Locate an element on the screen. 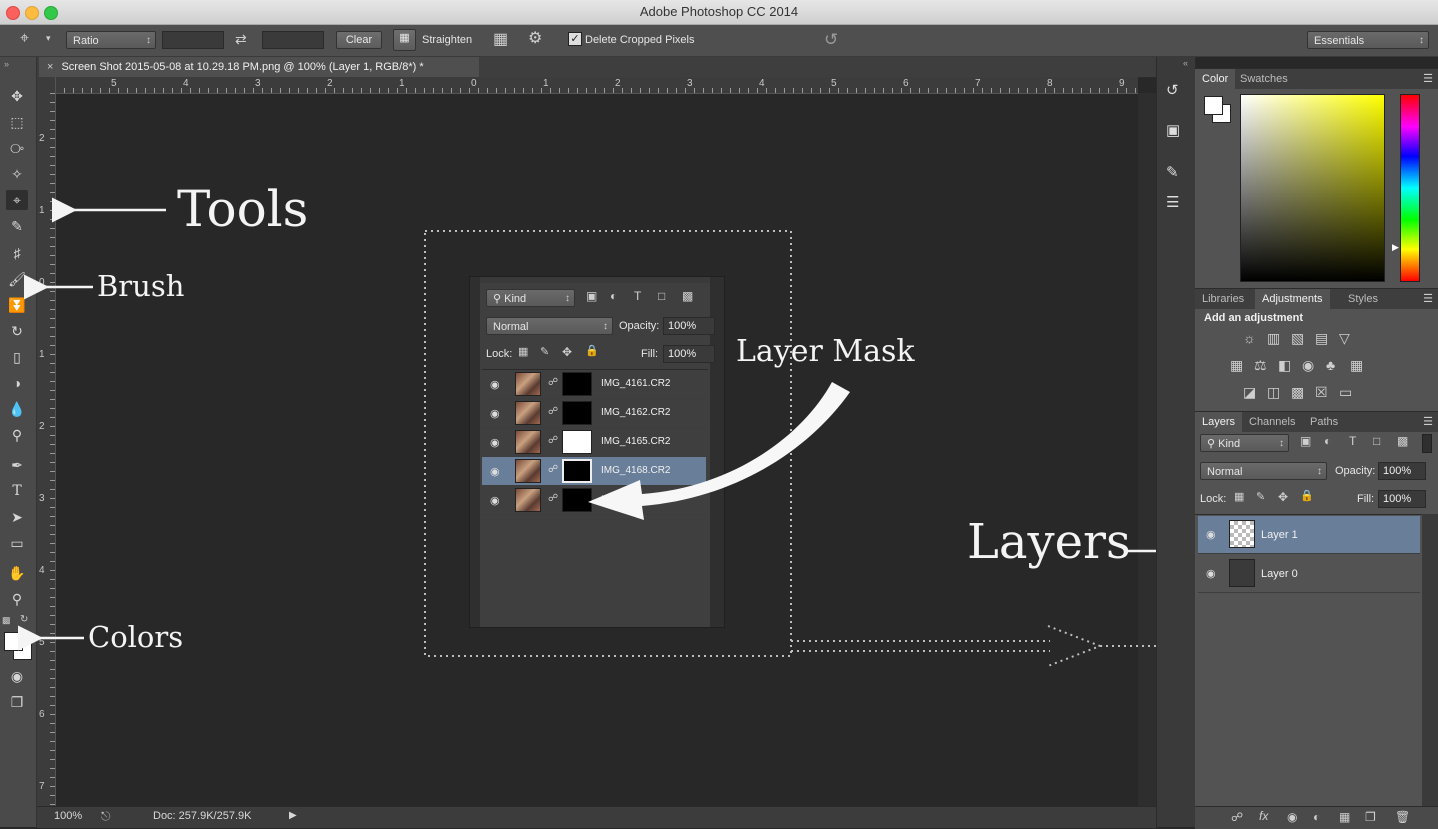 This screenshot has height=829, width=1438. quick-mask-icon: ◉ is located at coordinates (17, 676).